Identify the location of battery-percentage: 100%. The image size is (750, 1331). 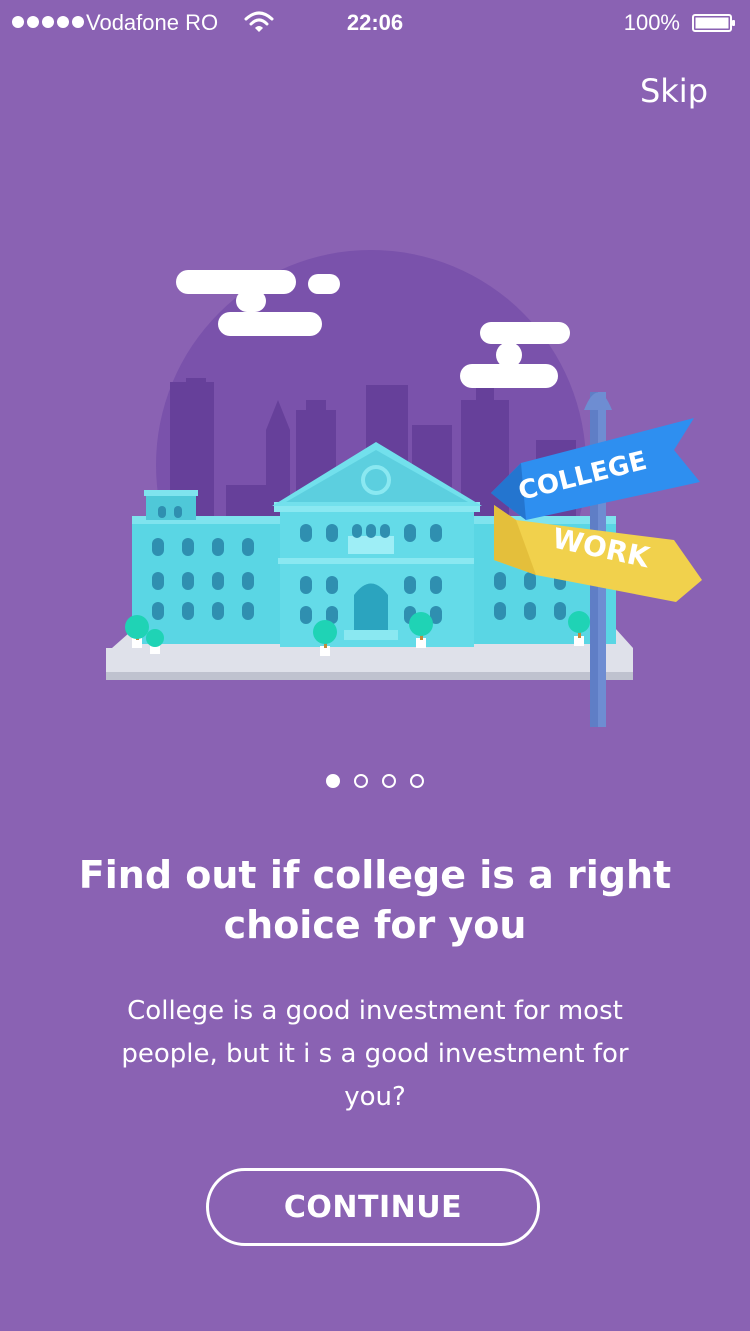
(651, 22).